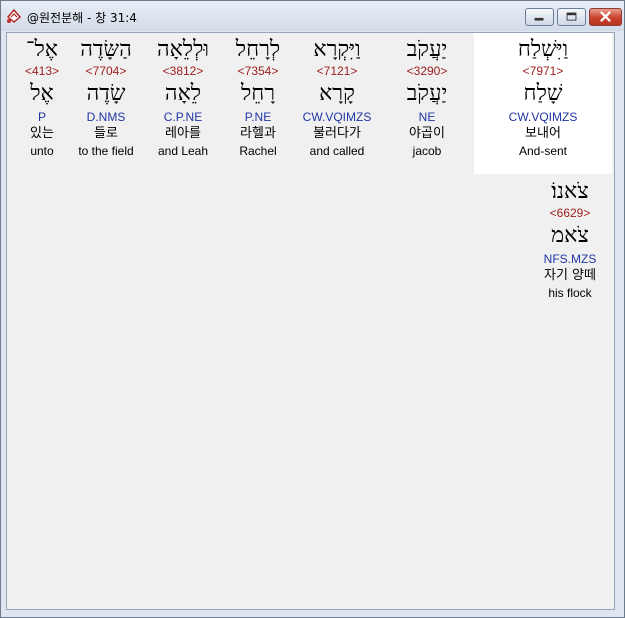  Describe the element at coordinates (106, 71) in the screenshot. I see `strong-number: <7704>` at that location.